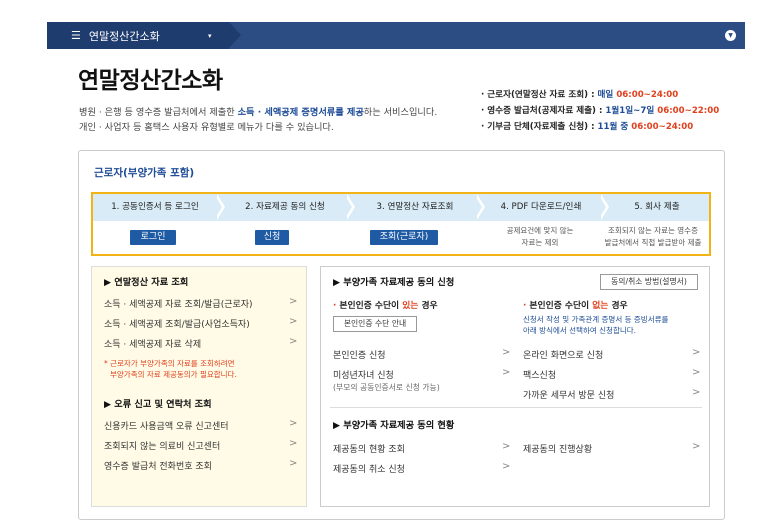  I want to click on chevron-down-circle-icon: ▼, so click(730, 35).